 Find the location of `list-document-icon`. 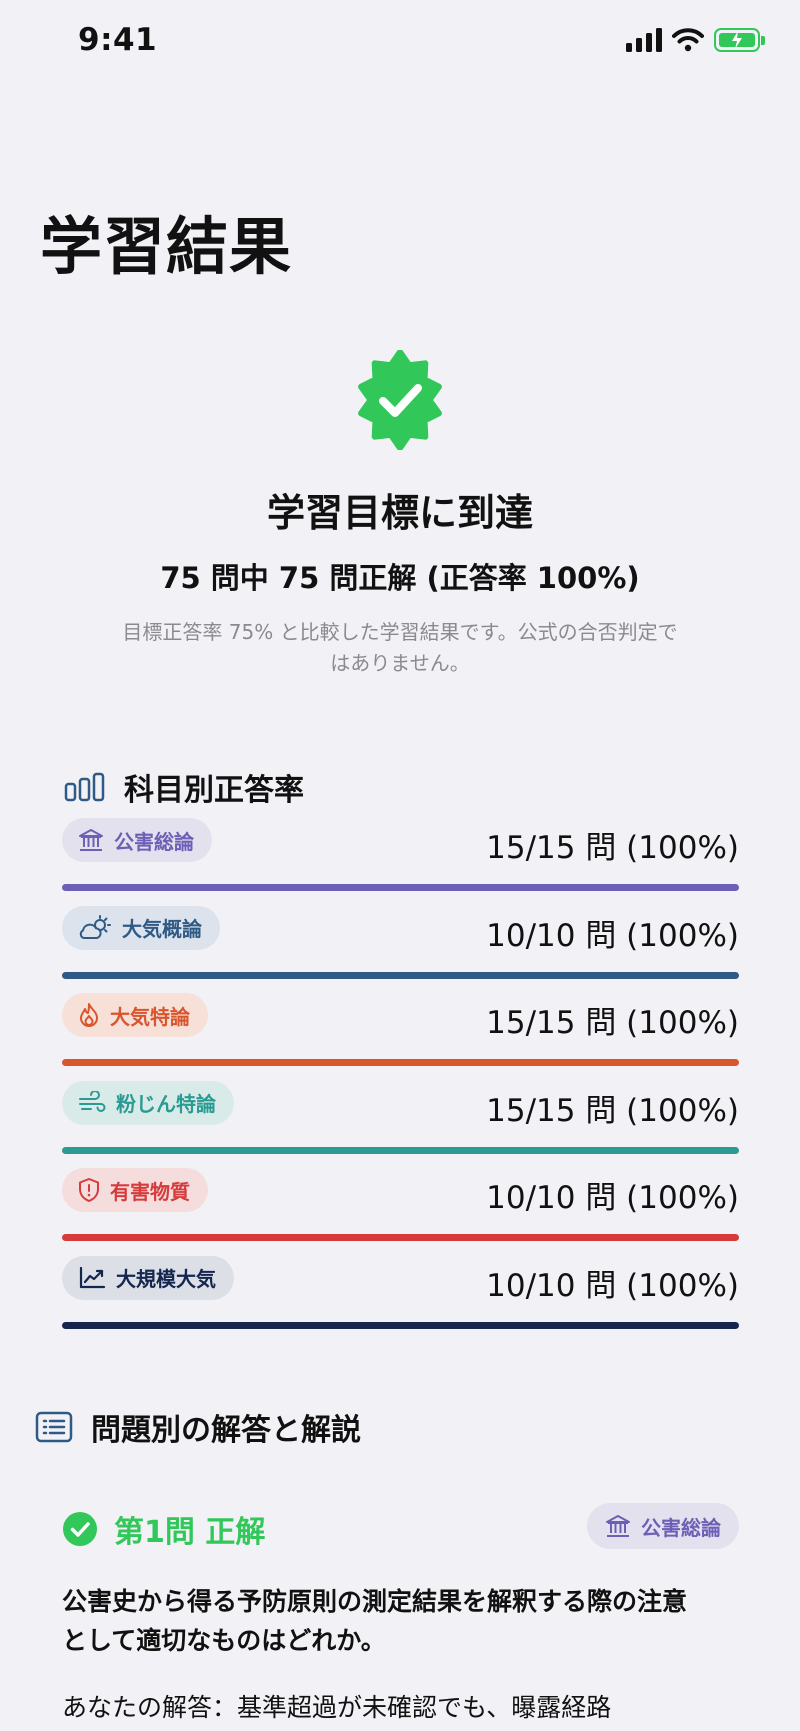

list-document-icon is located at coordinates (54, 1427).